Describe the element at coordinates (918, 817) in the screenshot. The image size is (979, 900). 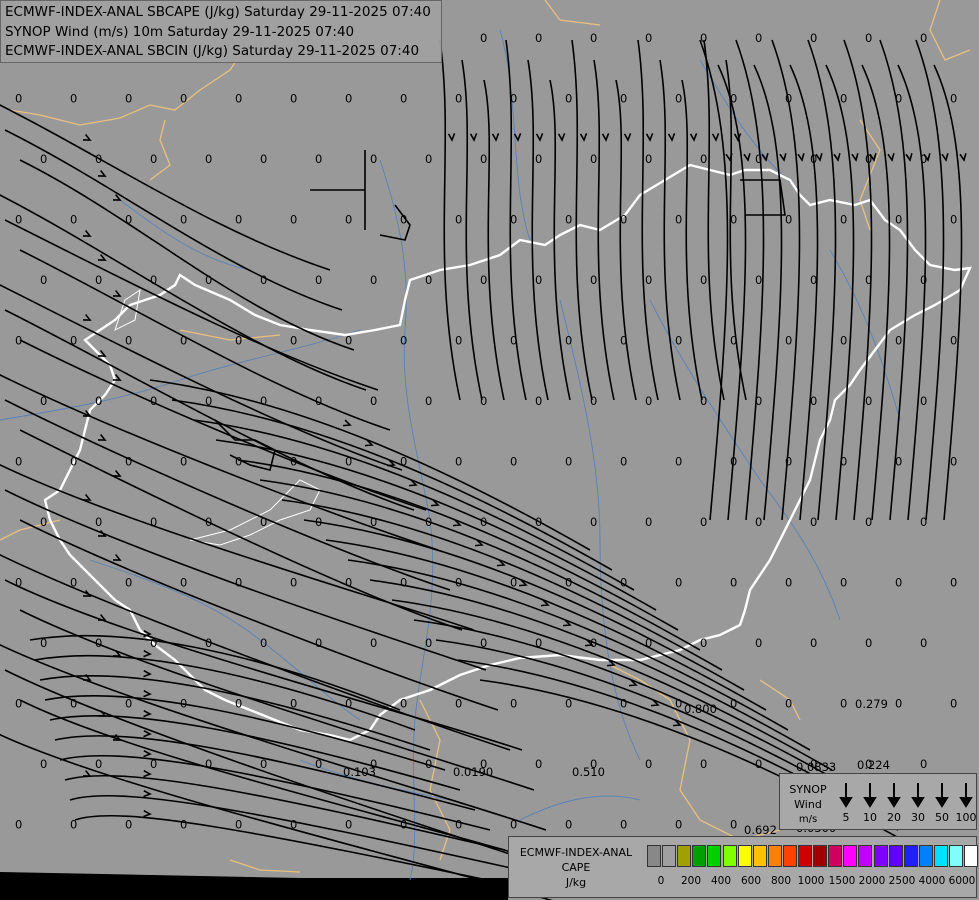
I see `wind-speed-30: 30` at that location.